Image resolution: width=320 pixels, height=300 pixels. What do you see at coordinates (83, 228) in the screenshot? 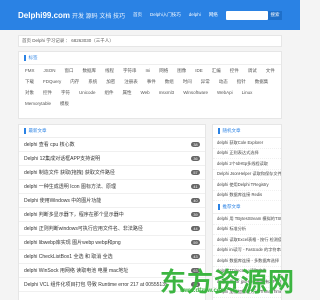
I see `article-title: delphi 正则判断windows可执行应用文件名、非法路径` at bounding box center [83, 228].